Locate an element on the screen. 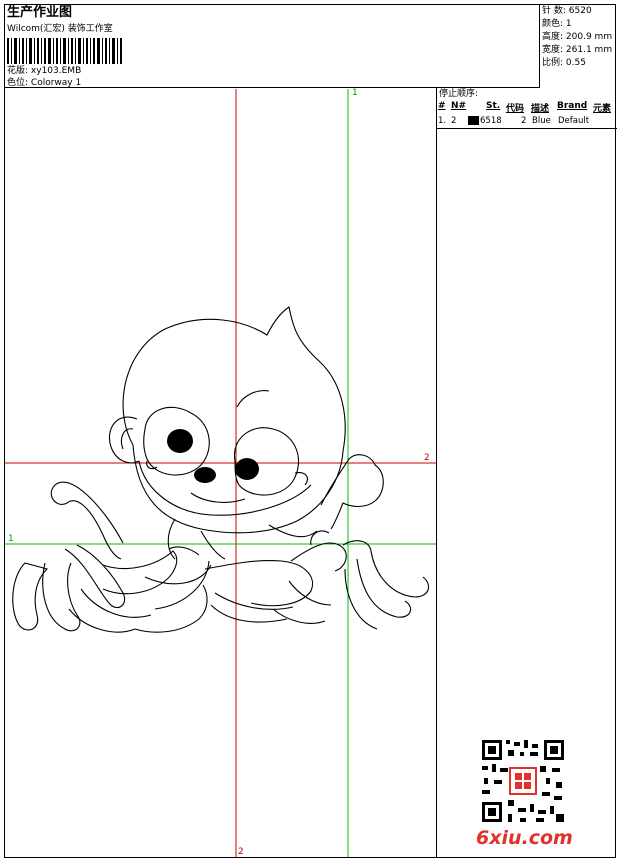 The width and height of the screenshot is (620, 860). qr-code-icon is located at coordinates (523, 781).